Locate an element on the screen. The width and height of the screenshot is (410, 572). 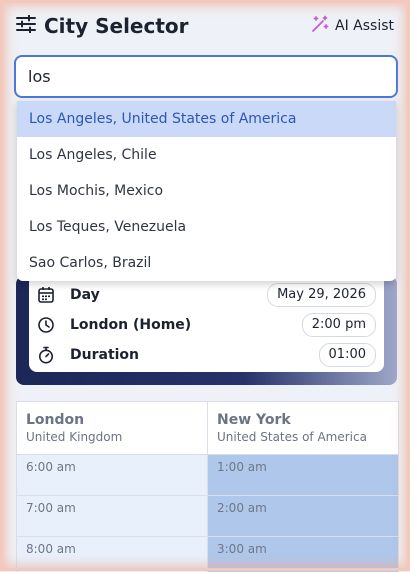
column-header: New York United States of America is located at coordinates (303, 428).